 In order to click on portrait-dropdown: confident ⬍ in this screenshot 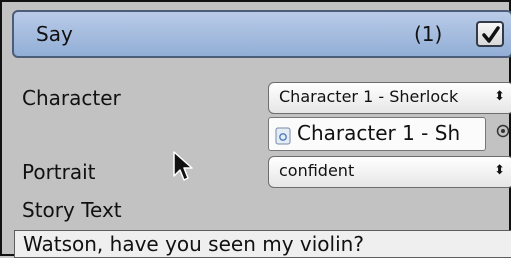, I will do `click(389, 172)`.